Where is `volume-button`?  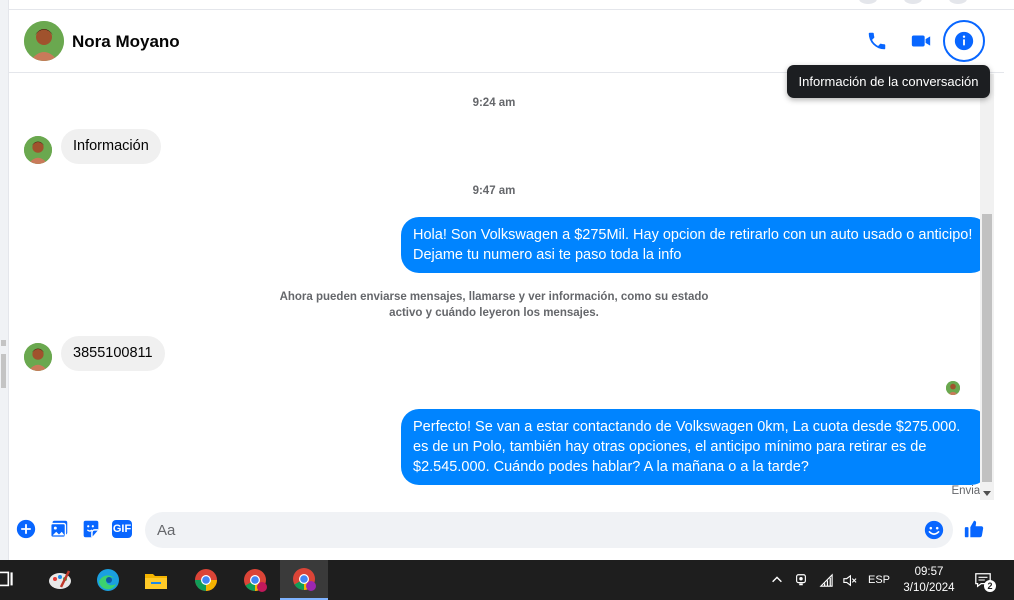
volume-button is located at coordinates (849, 580).